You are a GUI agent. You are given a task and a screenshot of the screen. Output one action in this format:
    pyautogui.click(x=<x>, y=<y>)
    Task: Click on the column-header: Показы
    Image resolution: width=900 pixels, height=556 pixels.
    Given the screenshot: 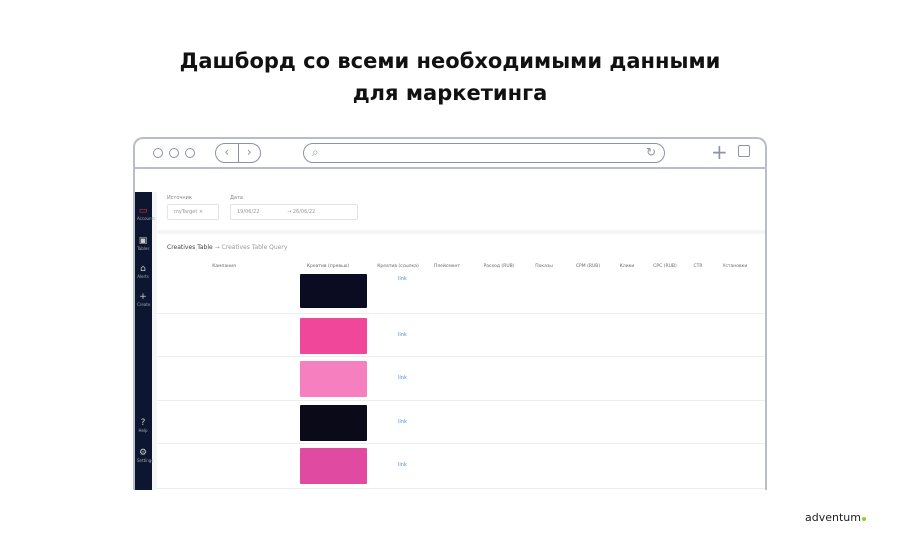 What is the action you would take?
    pyautogui.click(x=544, y=266)
    